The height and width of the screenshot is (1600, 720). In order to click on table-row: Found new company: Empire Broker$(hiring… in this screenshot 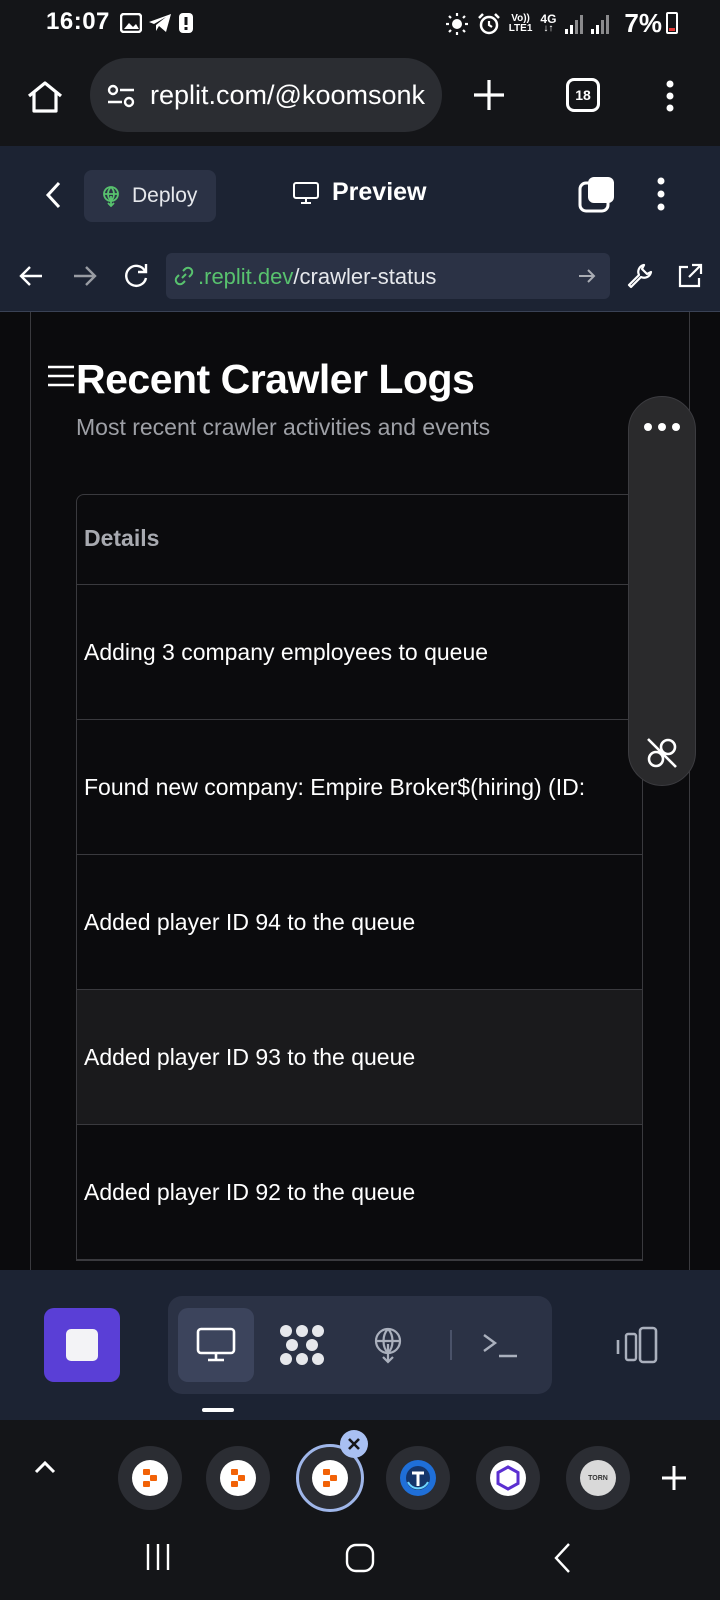, I will do `click(359, 787)`.